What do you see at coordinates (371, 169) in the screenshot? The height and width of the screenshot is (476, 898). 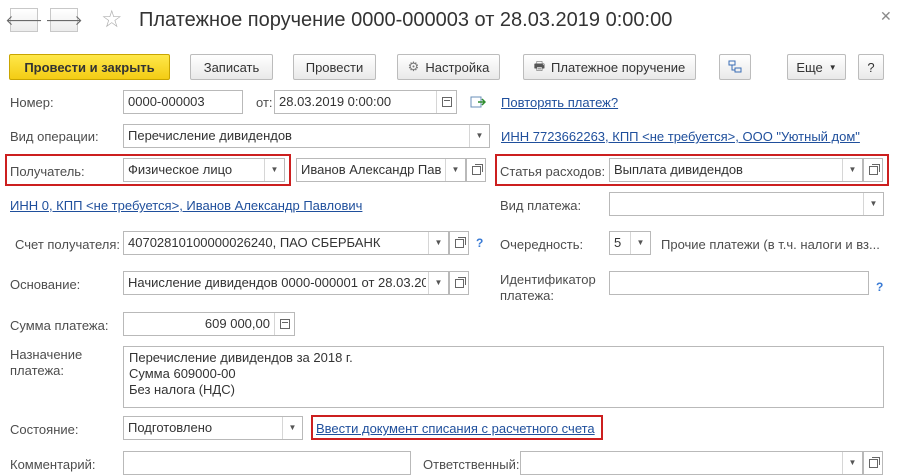 I see `recipient-name-value: Иванов Александр Павл` at bounding box center [371, 169].